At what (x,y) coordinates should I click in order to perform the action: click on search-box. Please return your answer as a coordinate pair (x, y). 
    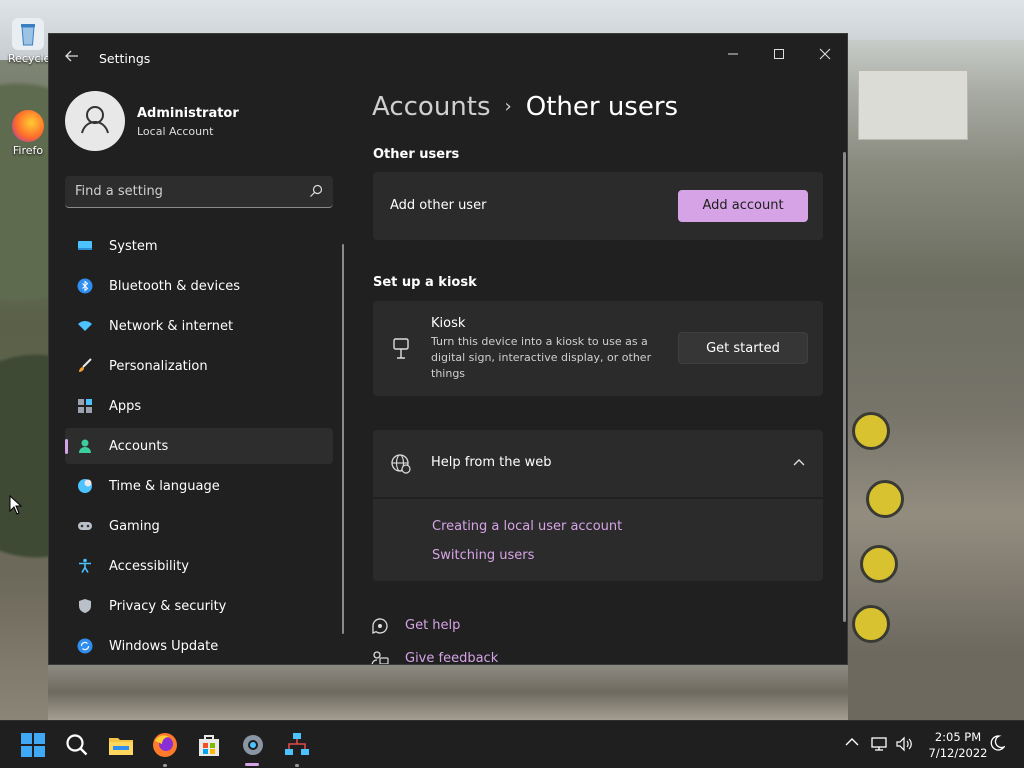
    Looking at the image, I should click on (199, 192).